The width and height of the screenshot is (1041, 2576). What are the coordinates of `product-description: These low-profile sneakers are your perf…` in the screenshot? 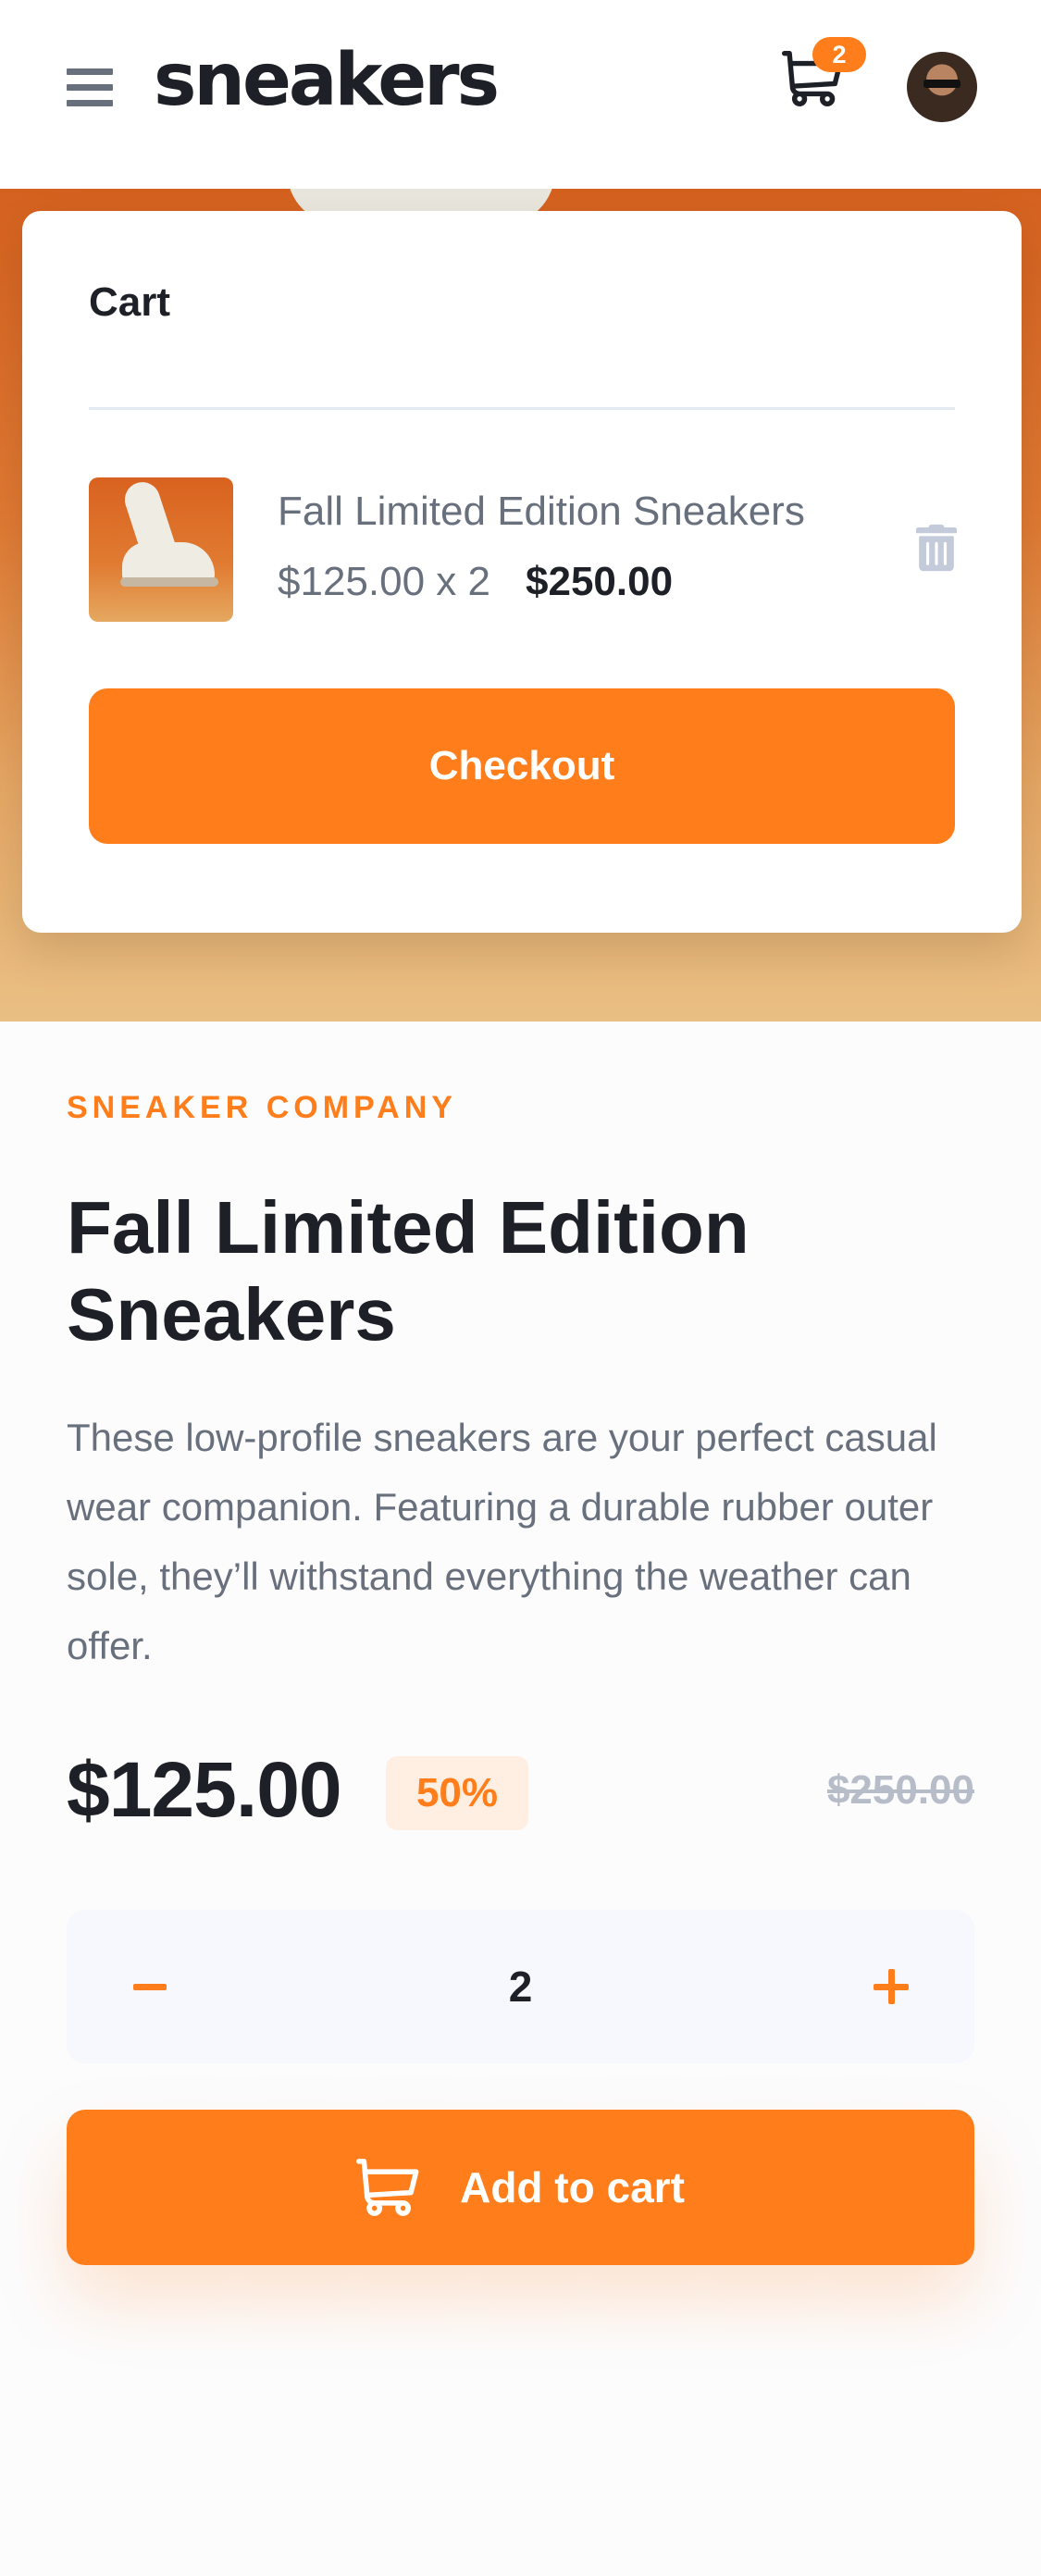 It's located at (502, 1541).